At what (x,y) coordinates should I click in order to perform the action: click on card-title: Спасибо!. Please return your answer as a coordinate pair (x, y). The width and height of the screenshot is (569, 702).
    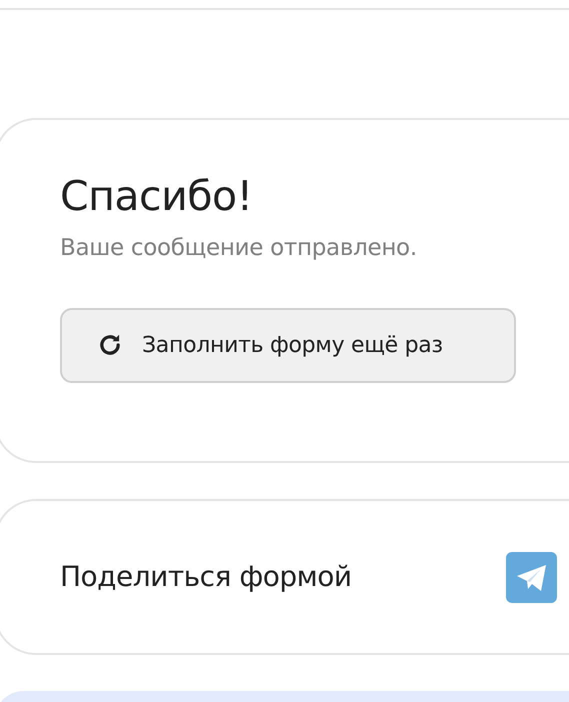
    Looking at the image, I should click on (157, 197).